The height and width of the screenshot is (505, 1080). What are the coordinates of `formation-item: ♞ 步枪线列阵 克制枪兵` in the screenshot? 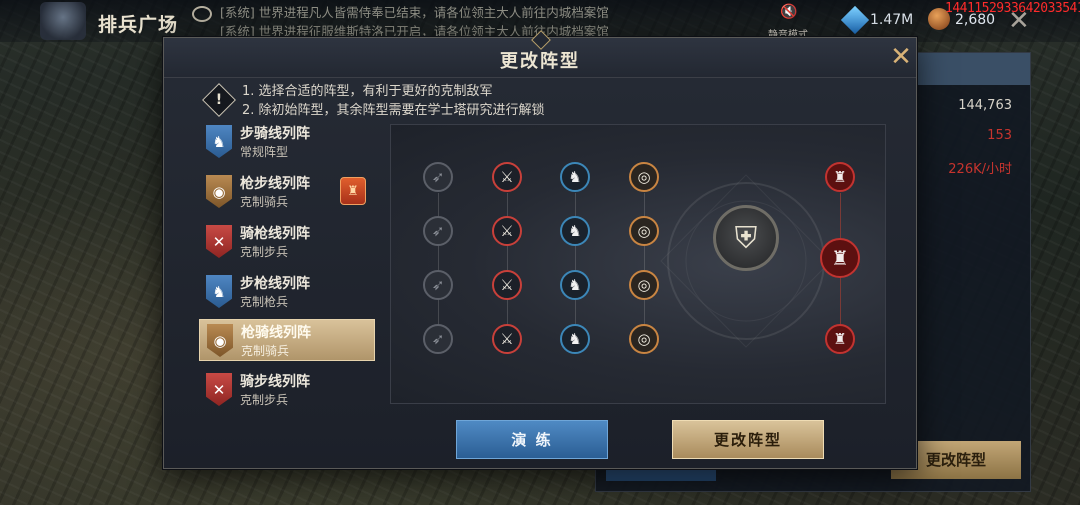 It's located at (287, 292).